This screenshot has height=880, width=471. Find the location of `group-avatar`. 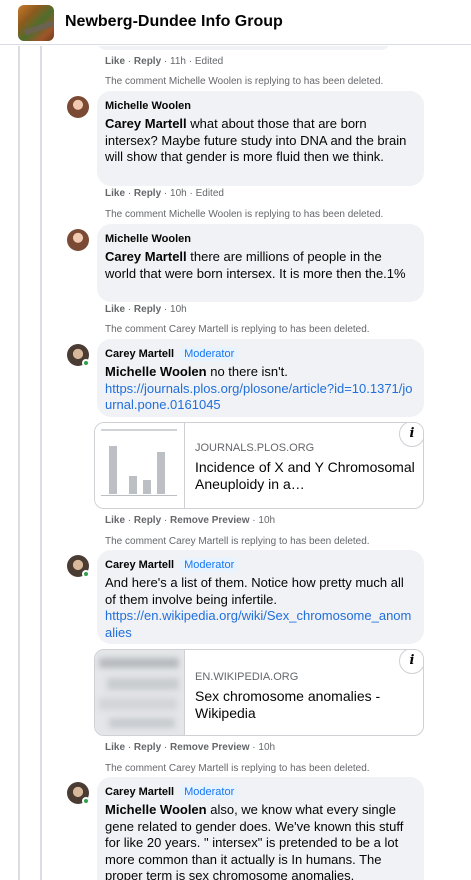

group-avatar is located at coordinates (36, 23).